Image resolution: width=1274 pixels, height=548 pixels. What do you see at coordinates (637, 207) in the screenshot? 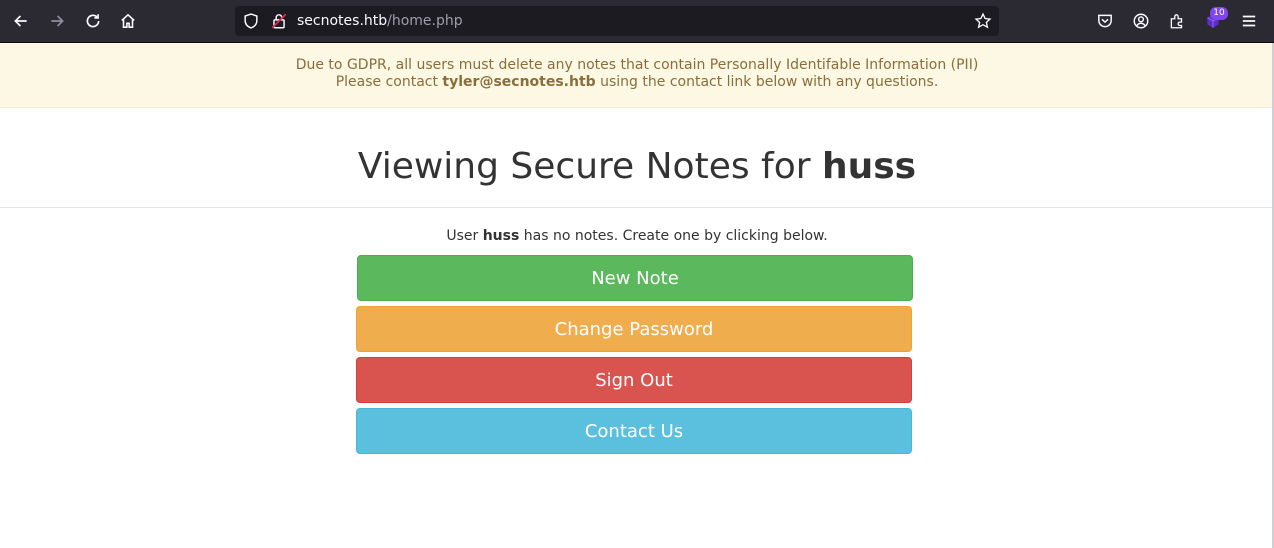
I see `header-divider` at bounding box center [637, 207].